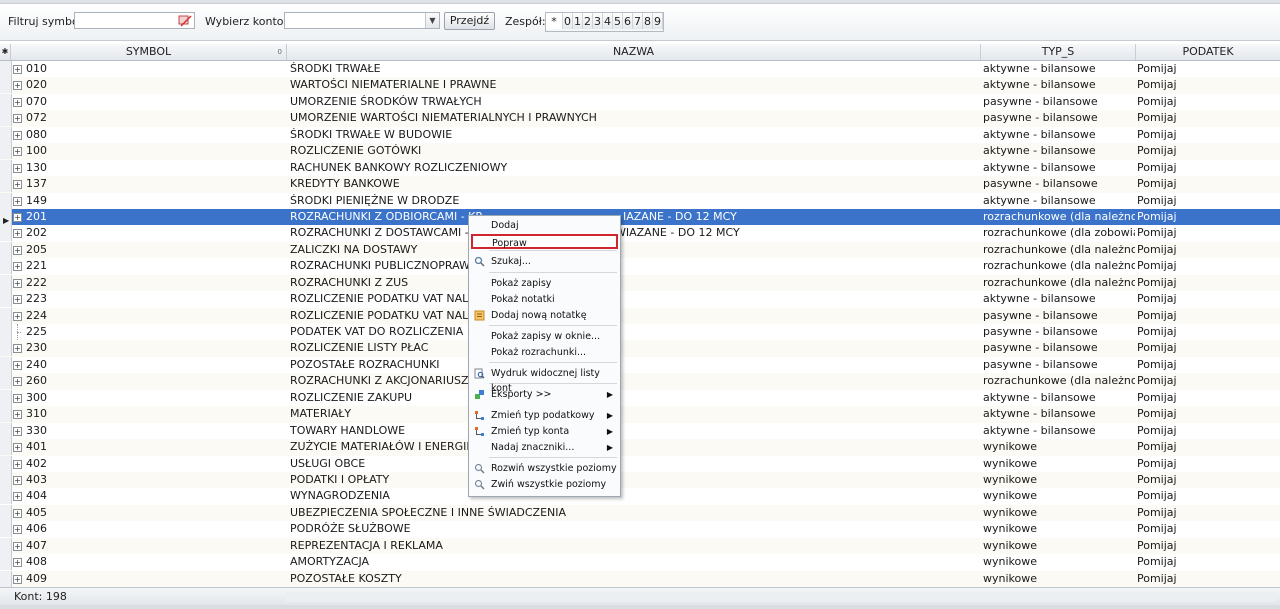 This screenshot has height=609, width=1280. I want to click on chevron-down-icon: ▼, so click(432, 20).